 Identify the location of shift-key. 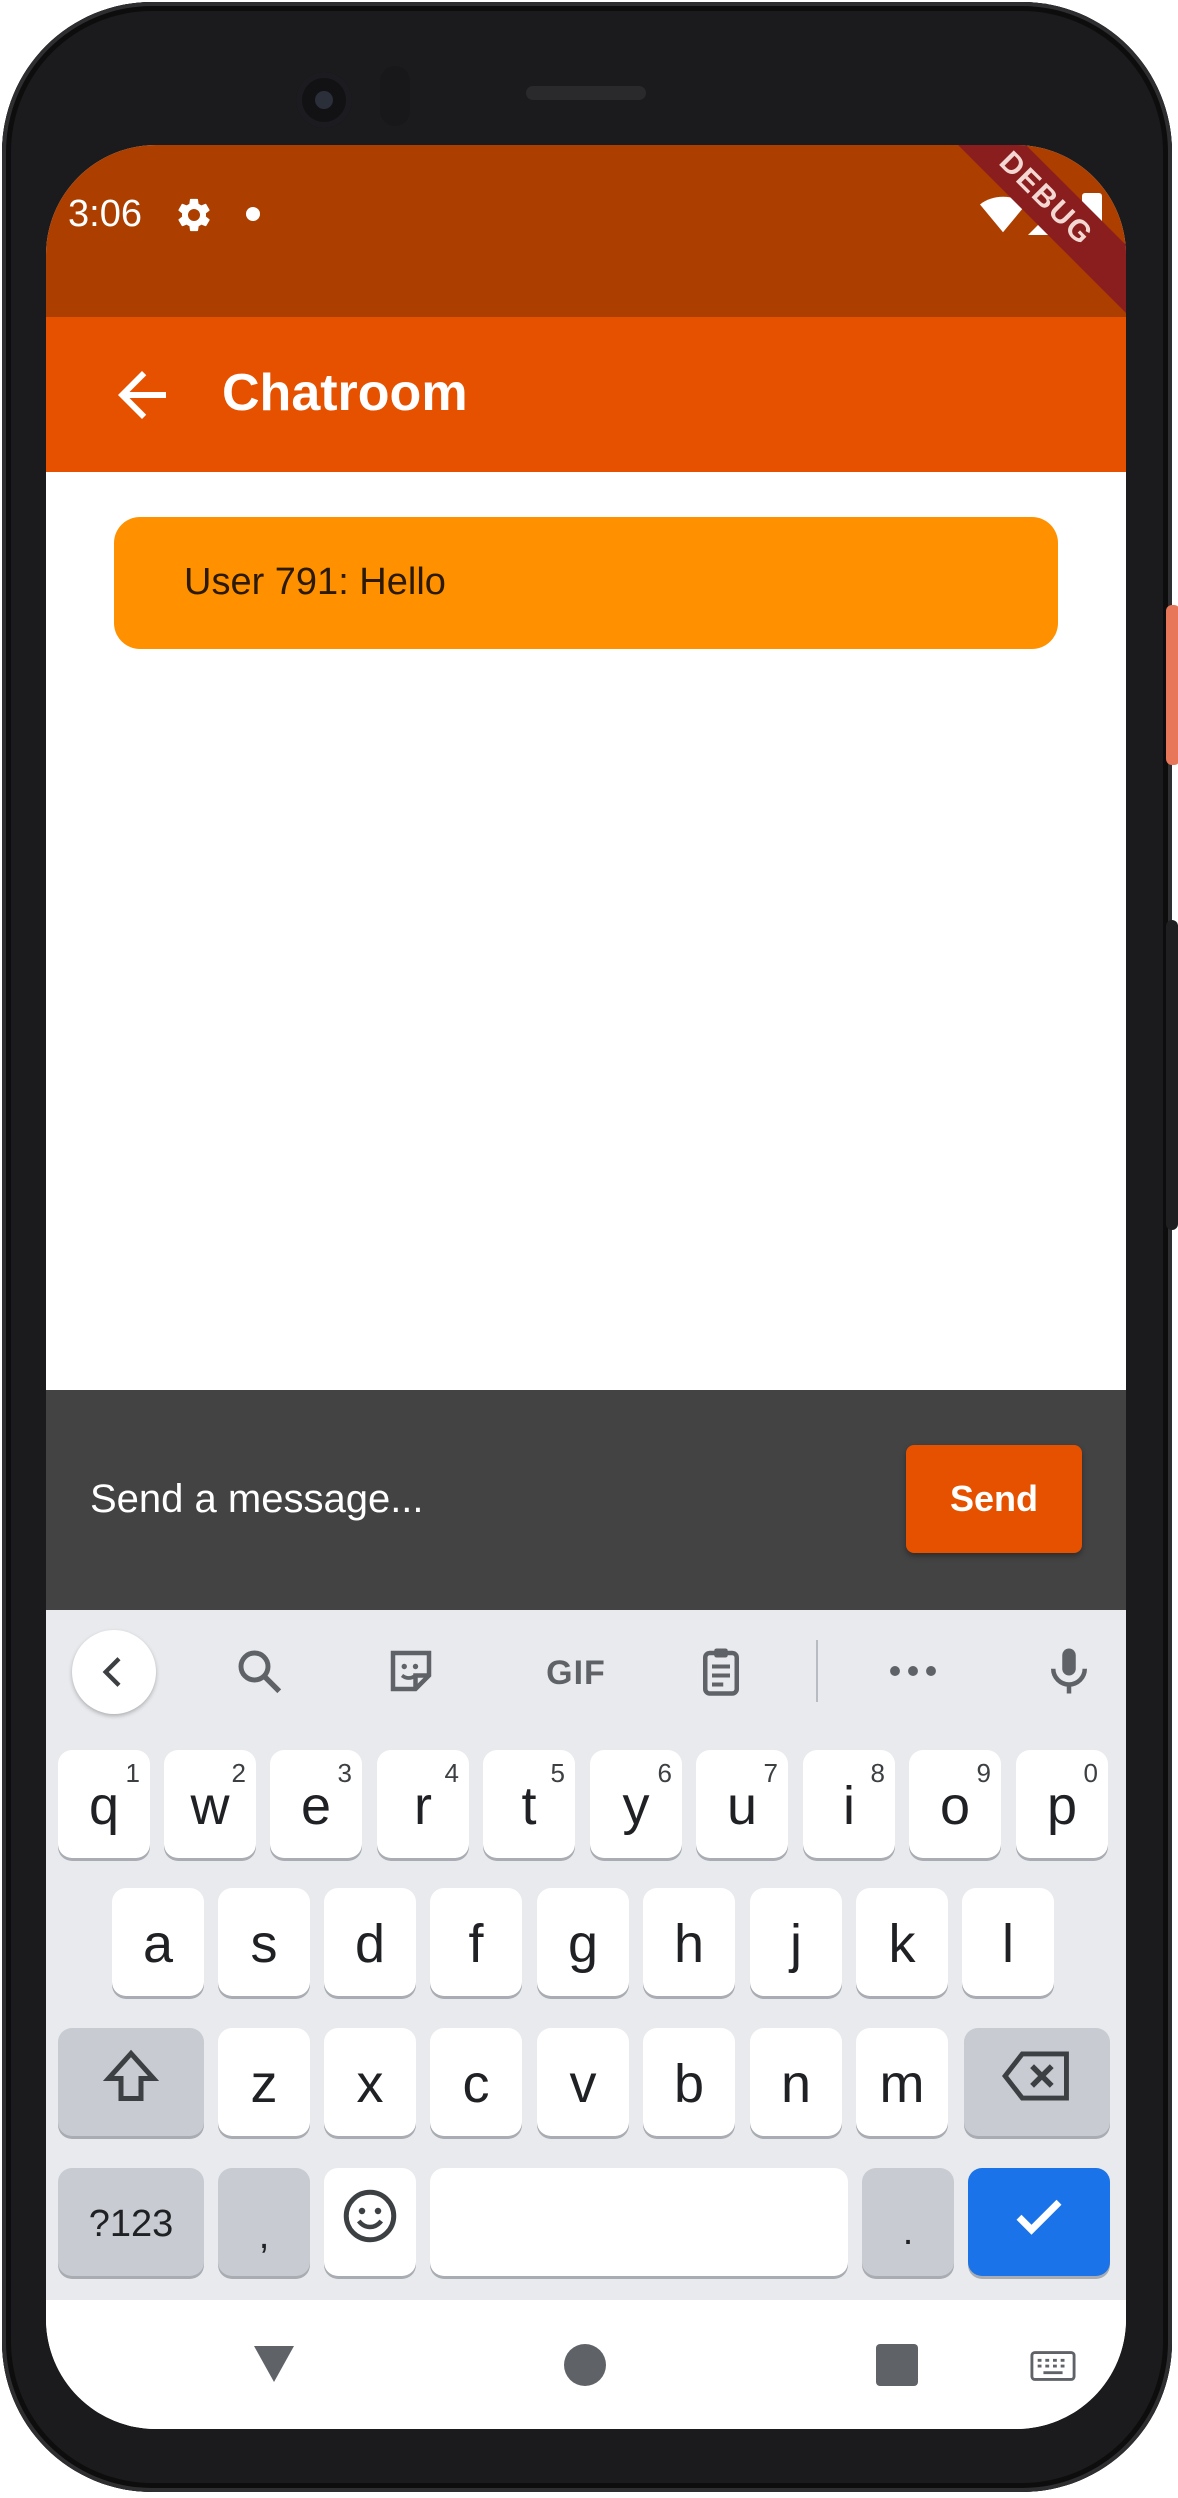
(131, 2082).